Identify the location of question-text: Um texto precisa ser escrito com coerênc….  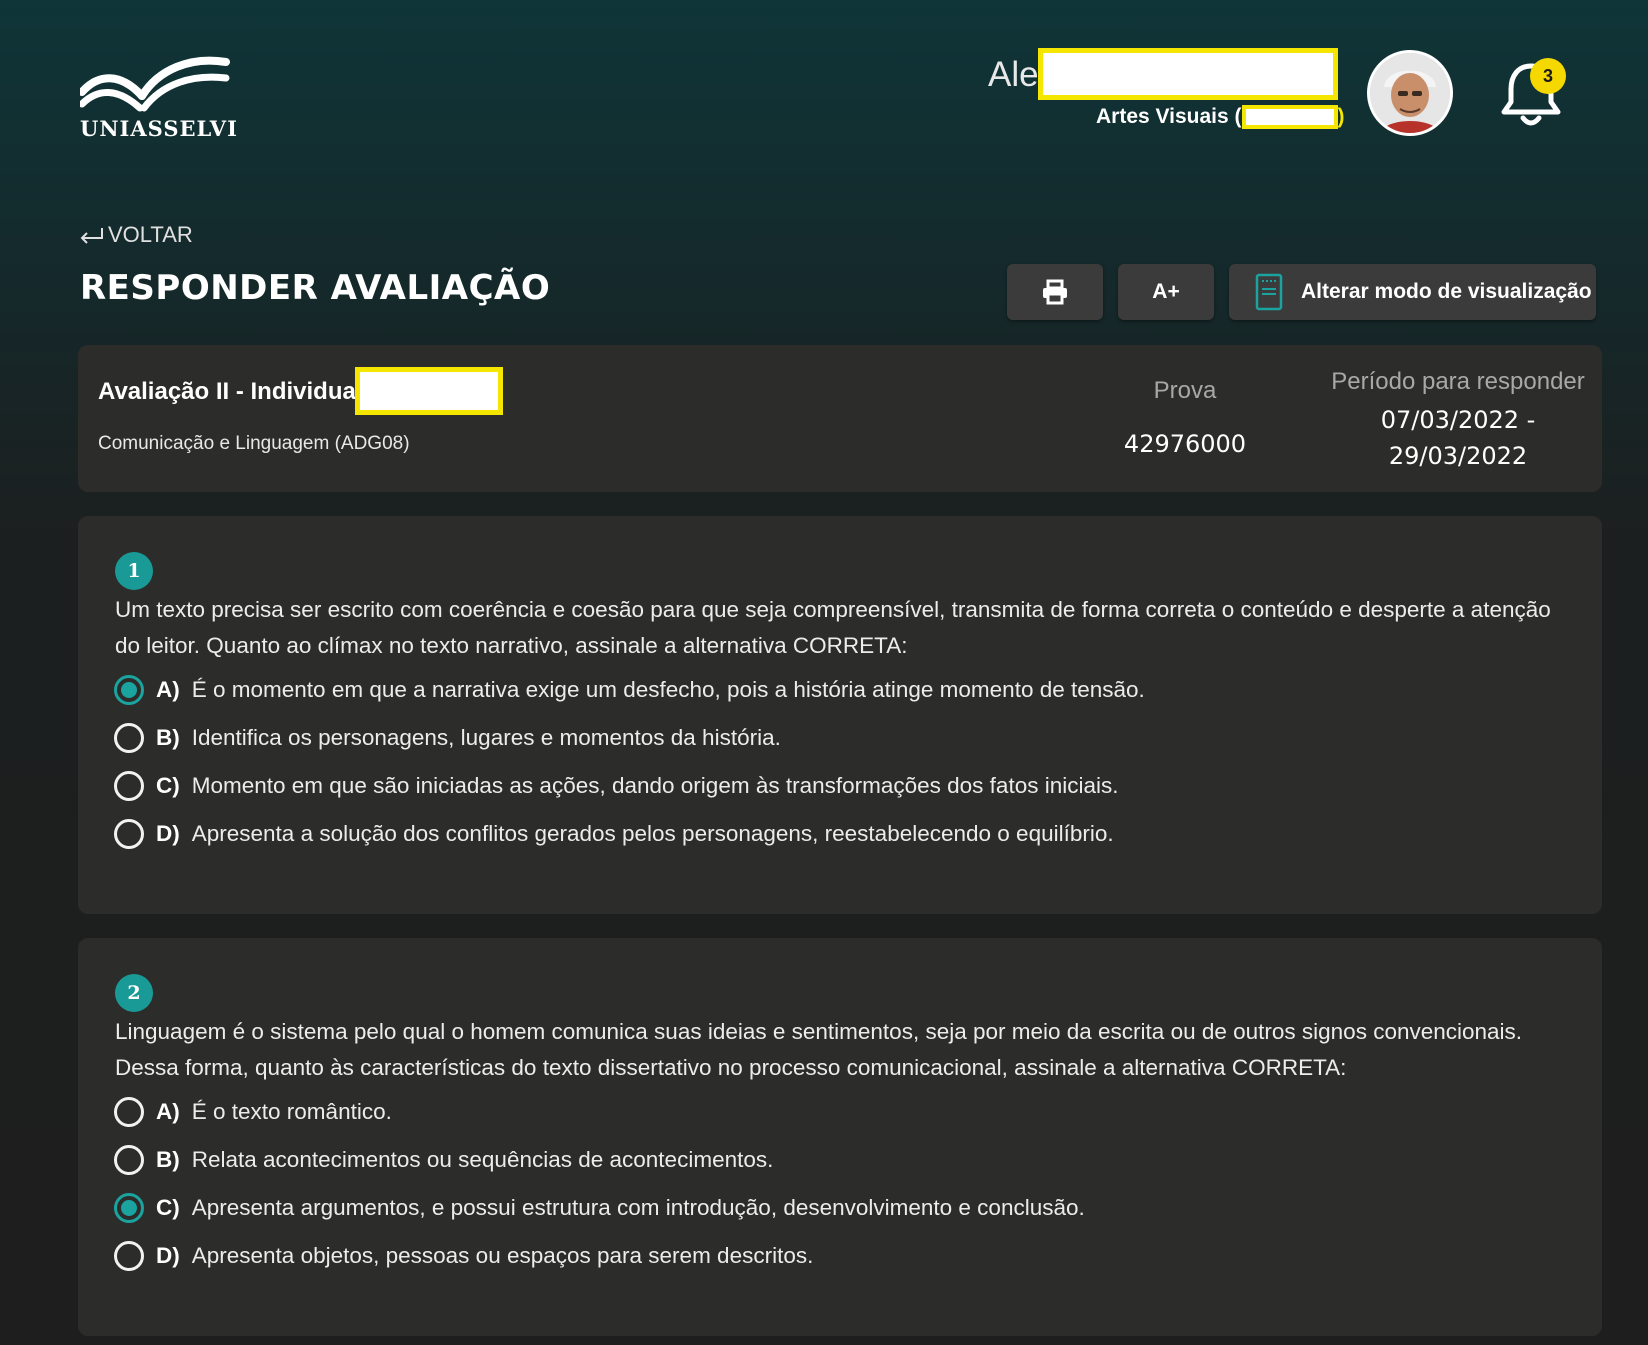
(833, 627).